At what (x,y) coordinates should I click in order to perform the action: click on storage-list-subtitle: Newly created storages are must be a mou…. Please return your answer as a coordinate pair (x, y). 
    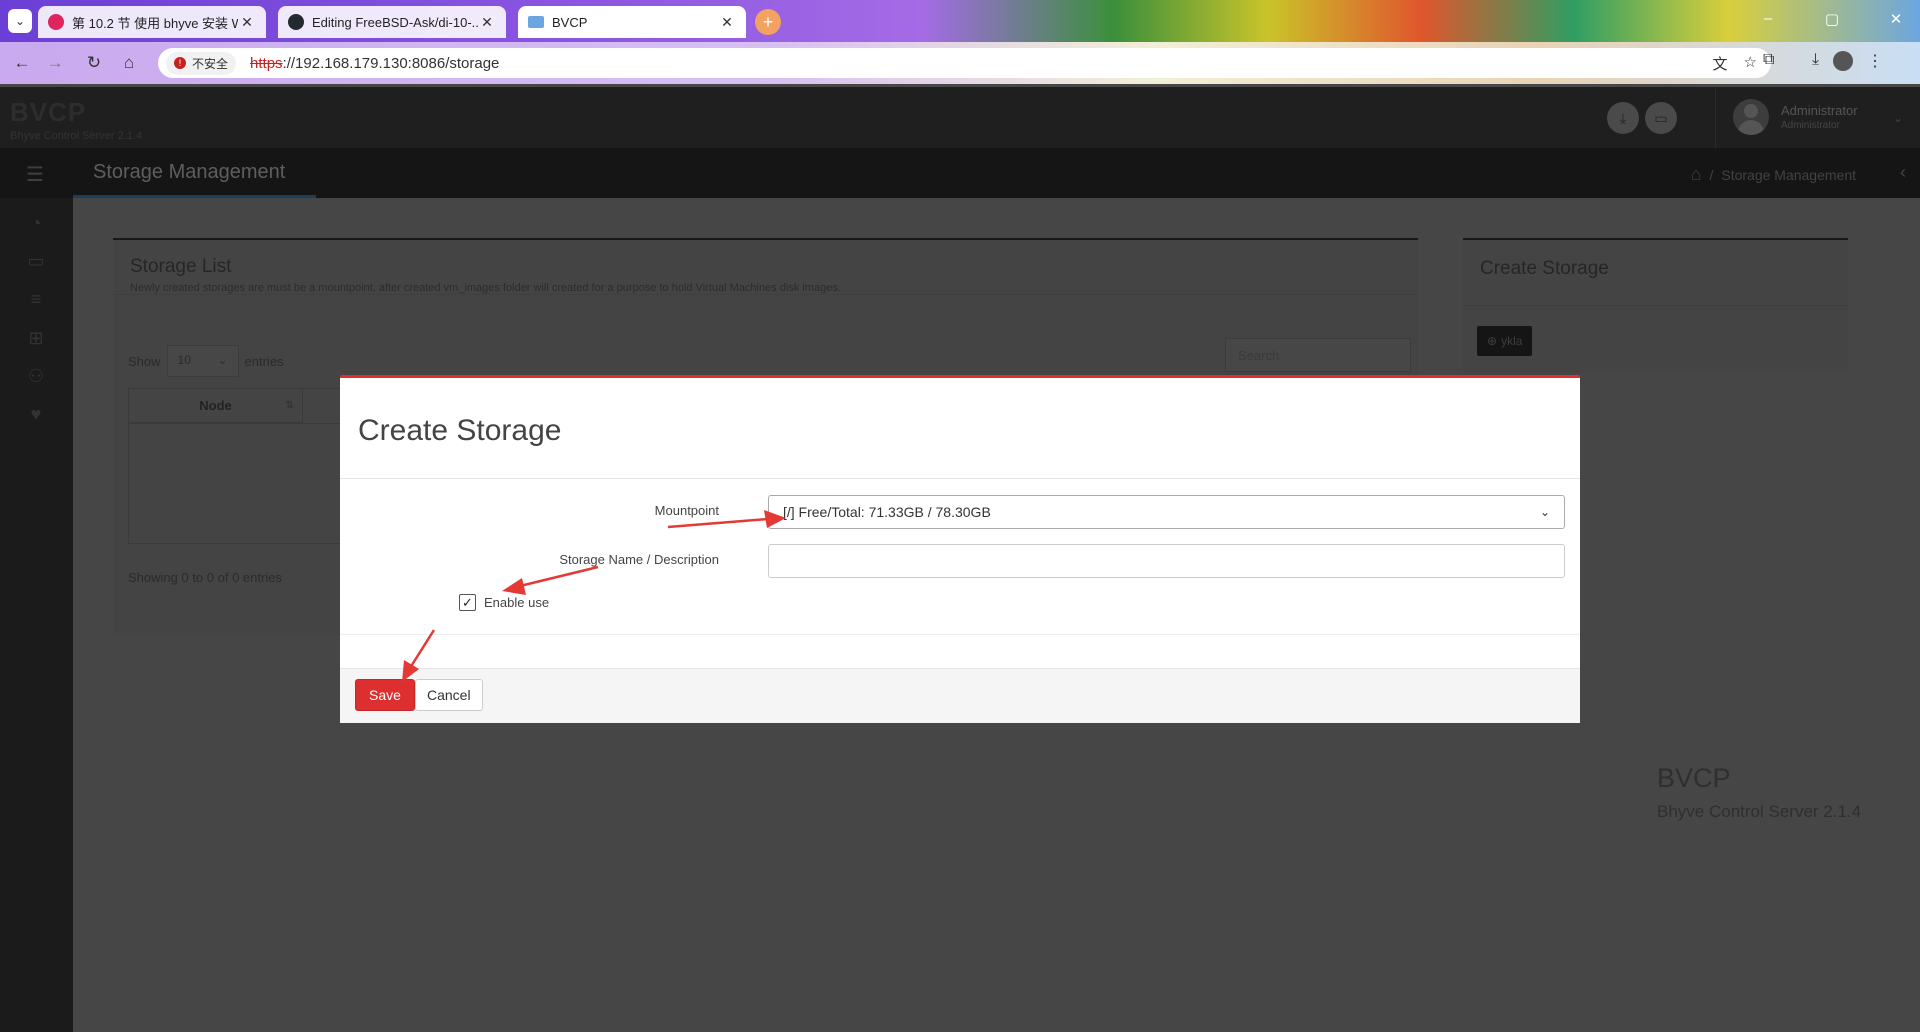
    Looking at the image, I should click on (485, 288).